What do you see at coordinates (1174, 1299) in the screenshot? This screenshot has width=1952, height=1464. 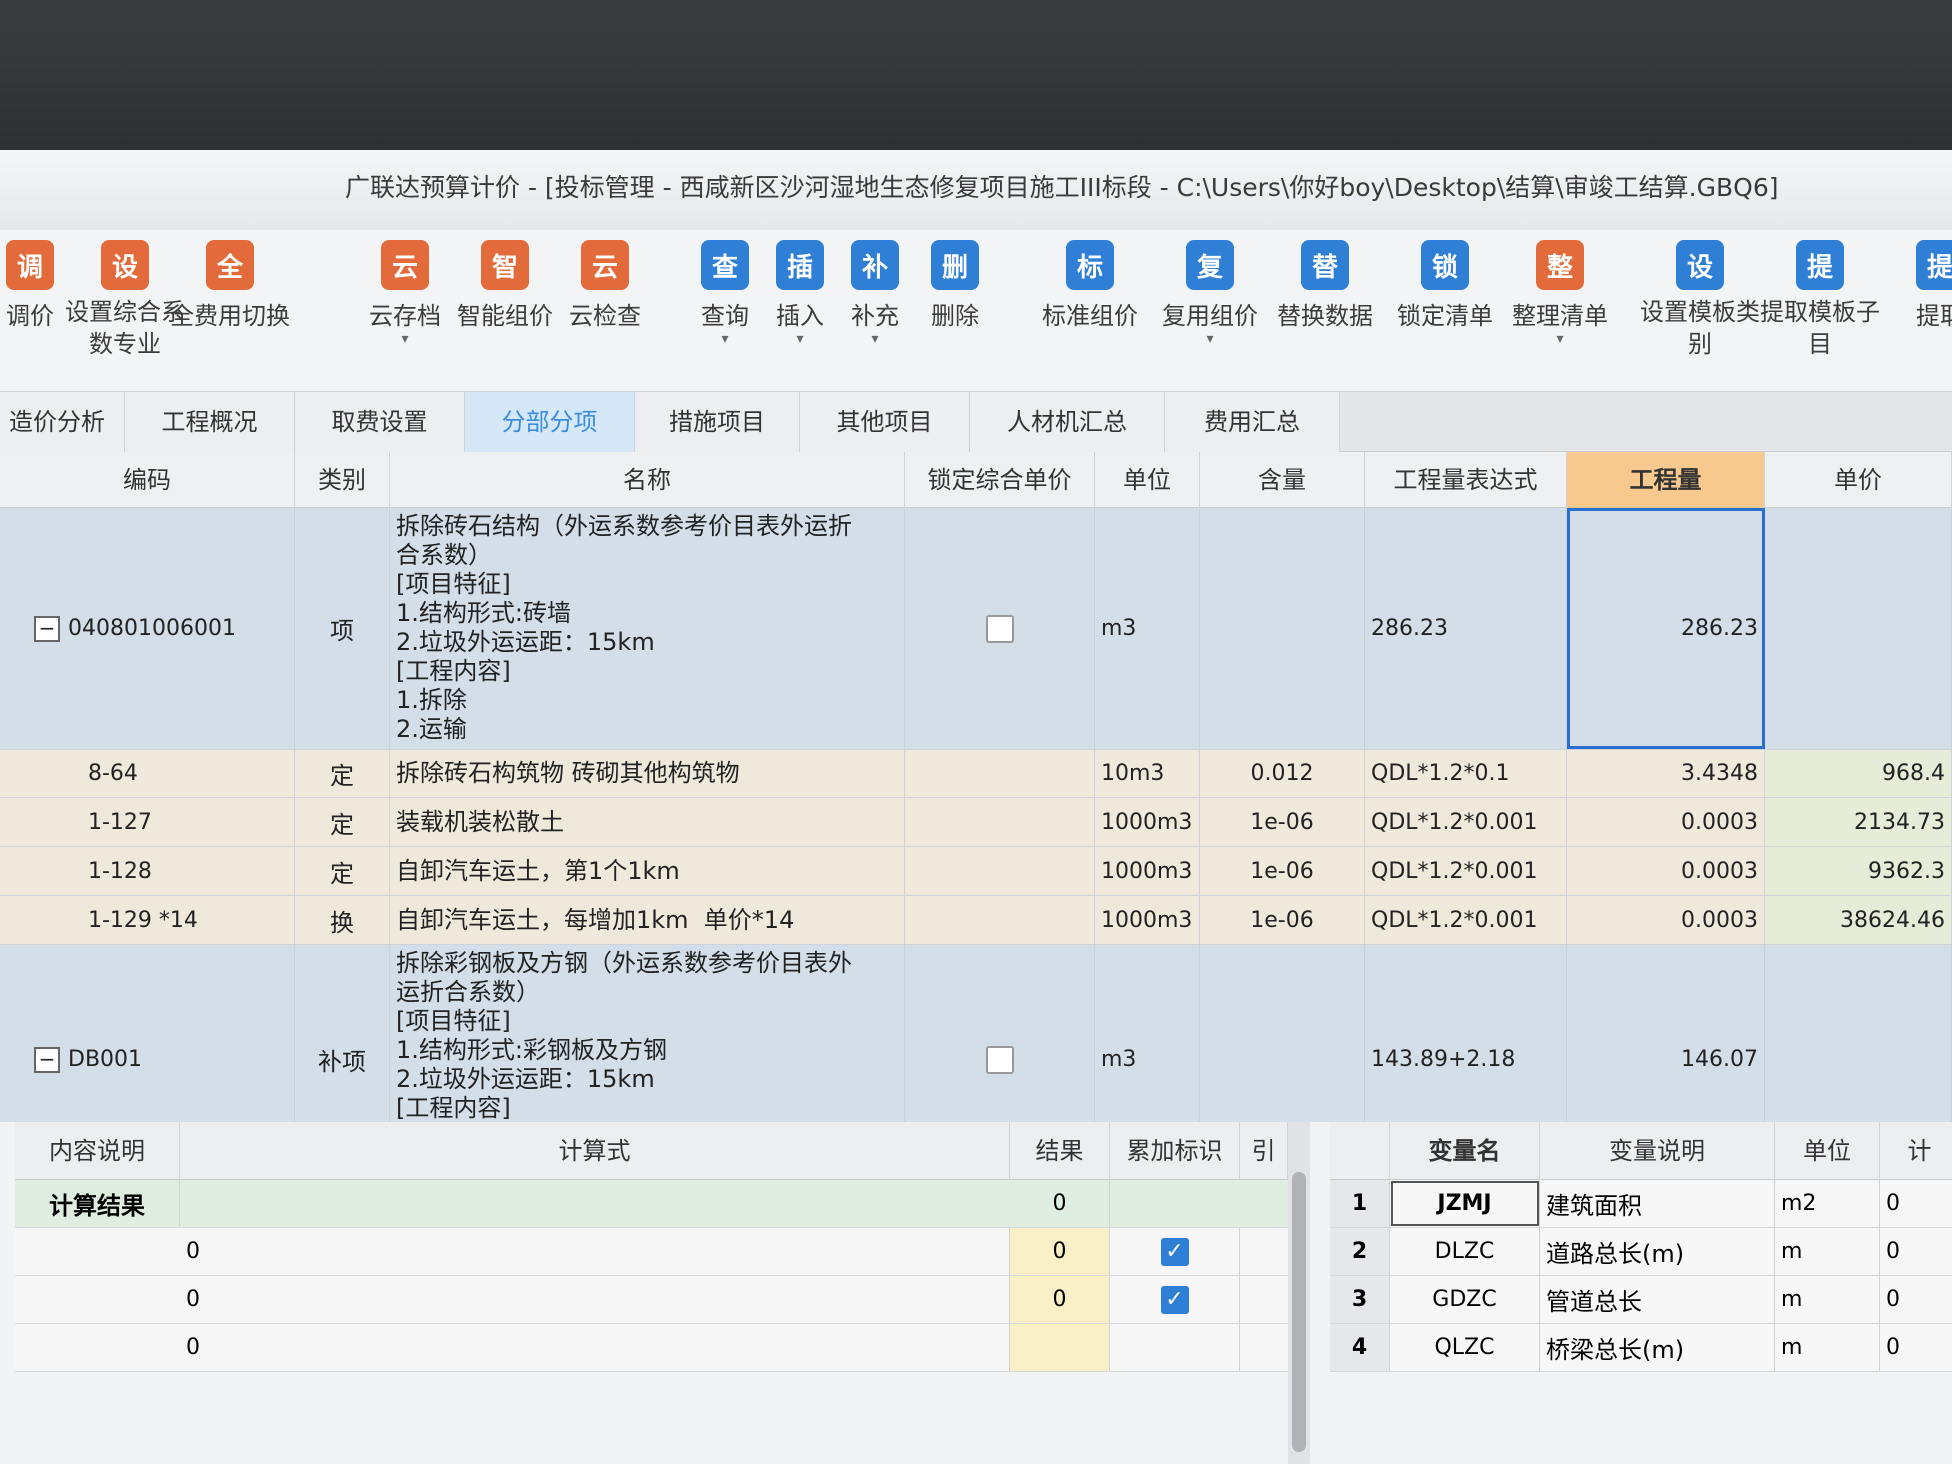 I see `accumulate-checkbox: ✓` at bounding box center [1174, 1299].